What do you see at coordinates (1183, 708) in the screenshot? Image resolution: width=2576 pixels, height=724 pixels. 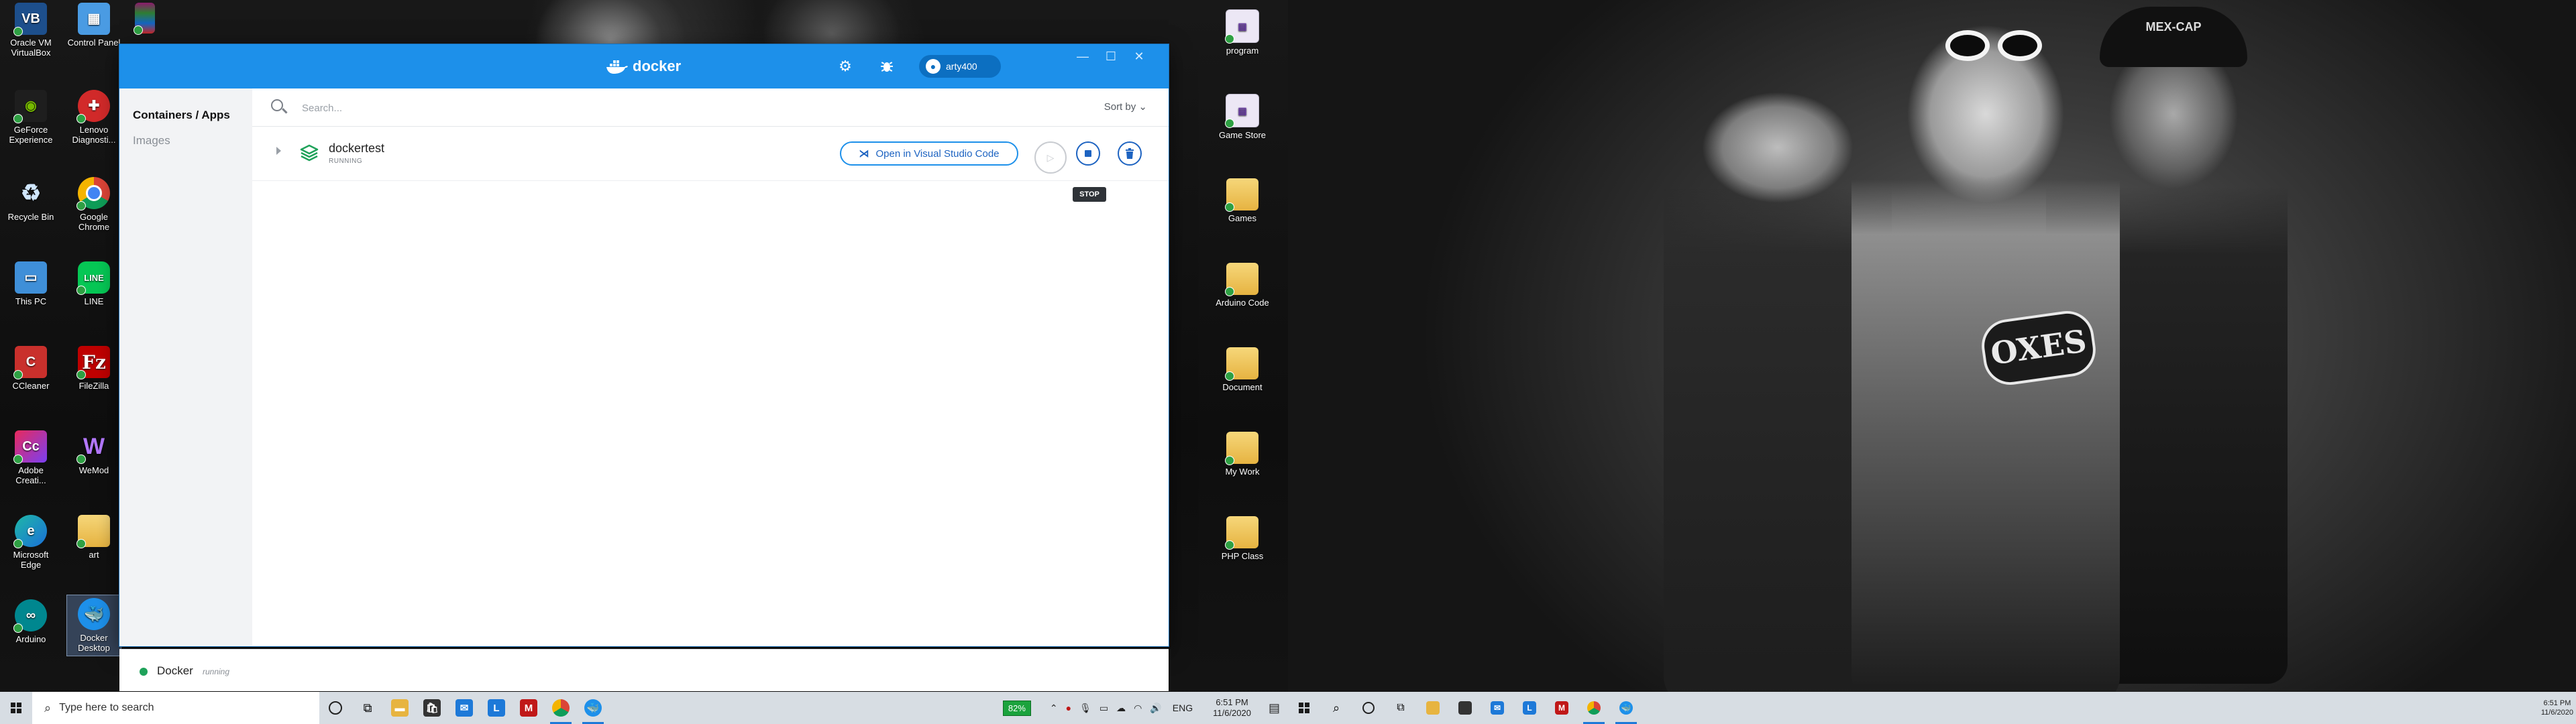 I see `language-indicator: ENG` at bounding box center [1183, 708].